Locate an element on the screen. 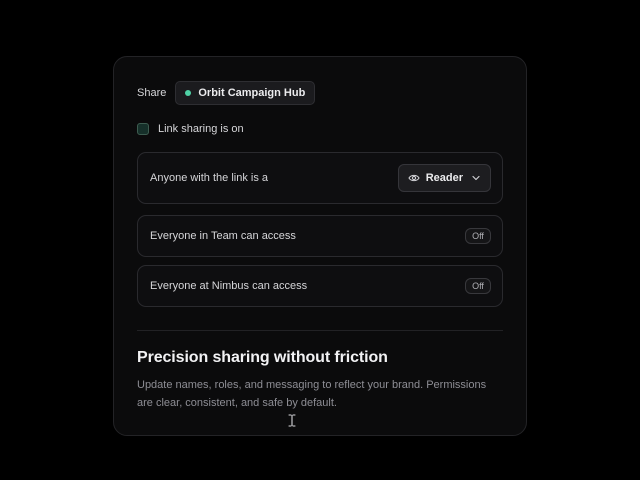  role-select: Reader is located at coordinates (444, 178).